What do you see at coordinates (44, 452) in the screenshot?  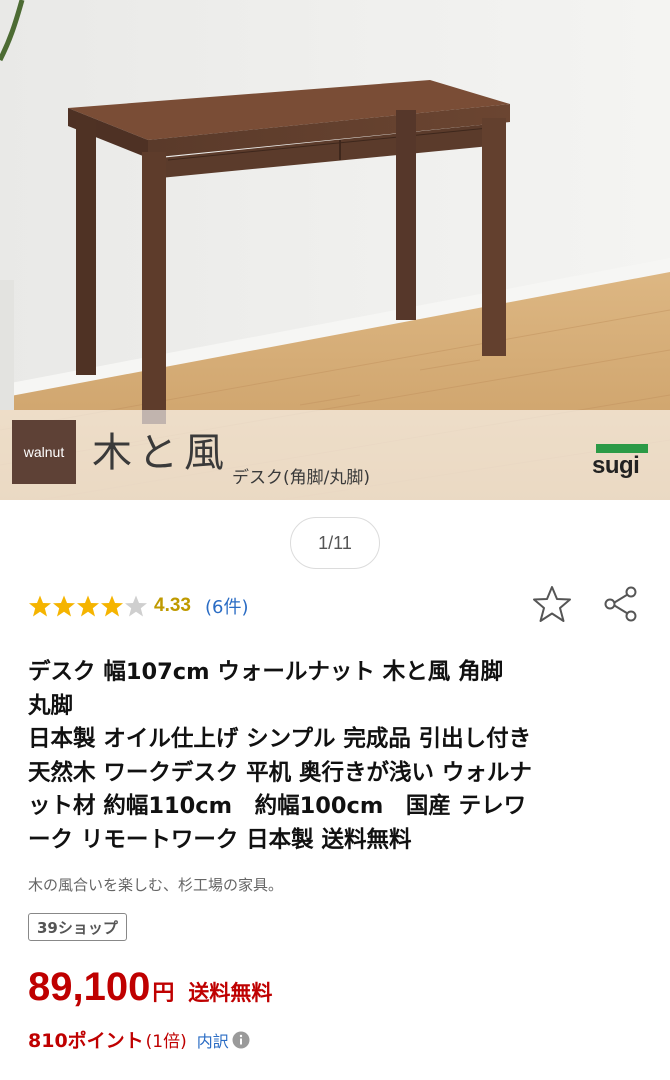 I see `wood-type-tag: walnut` at bounding box center [44, 452].